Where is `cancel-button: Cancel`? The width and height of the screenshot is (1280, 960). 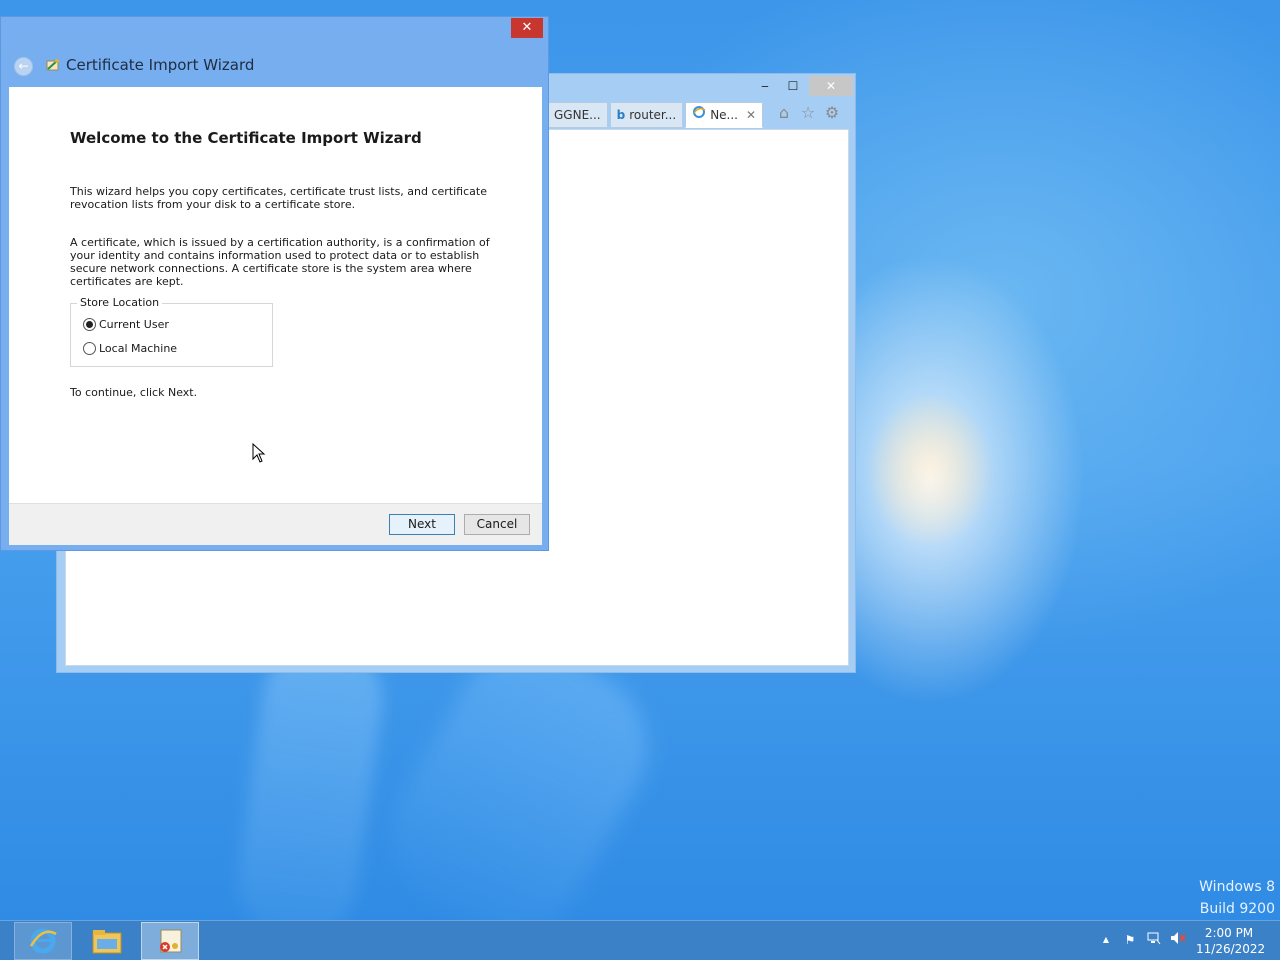 cancel-button: Cancel is located at coordinates (497, 524).